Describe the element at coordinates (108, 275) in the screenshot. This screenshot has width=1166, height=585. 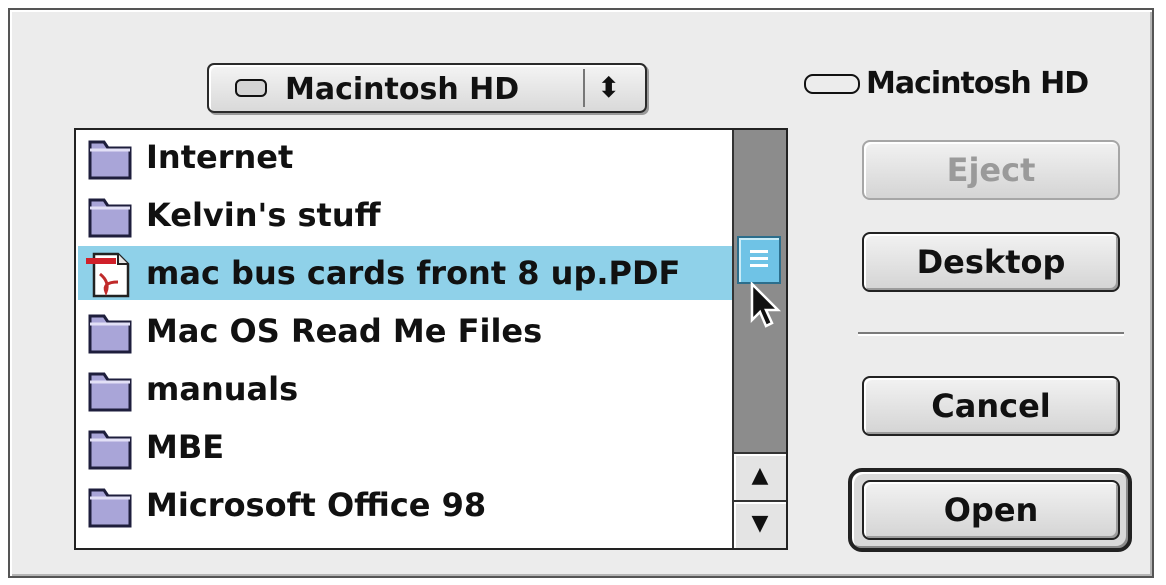
I see `pdf-document-icon` at that location.